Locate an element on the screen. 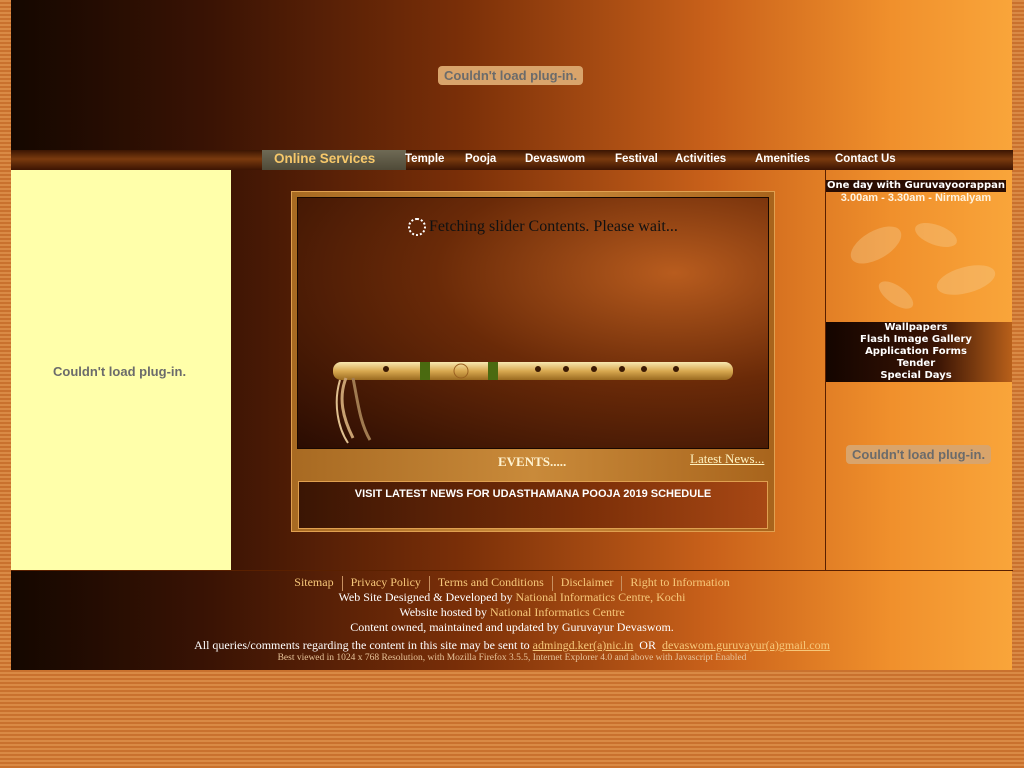 This screenshot has height=768, width=1024. designed-by-link: National Informatics Centre, Kochi is located at coordinates (601, 597).